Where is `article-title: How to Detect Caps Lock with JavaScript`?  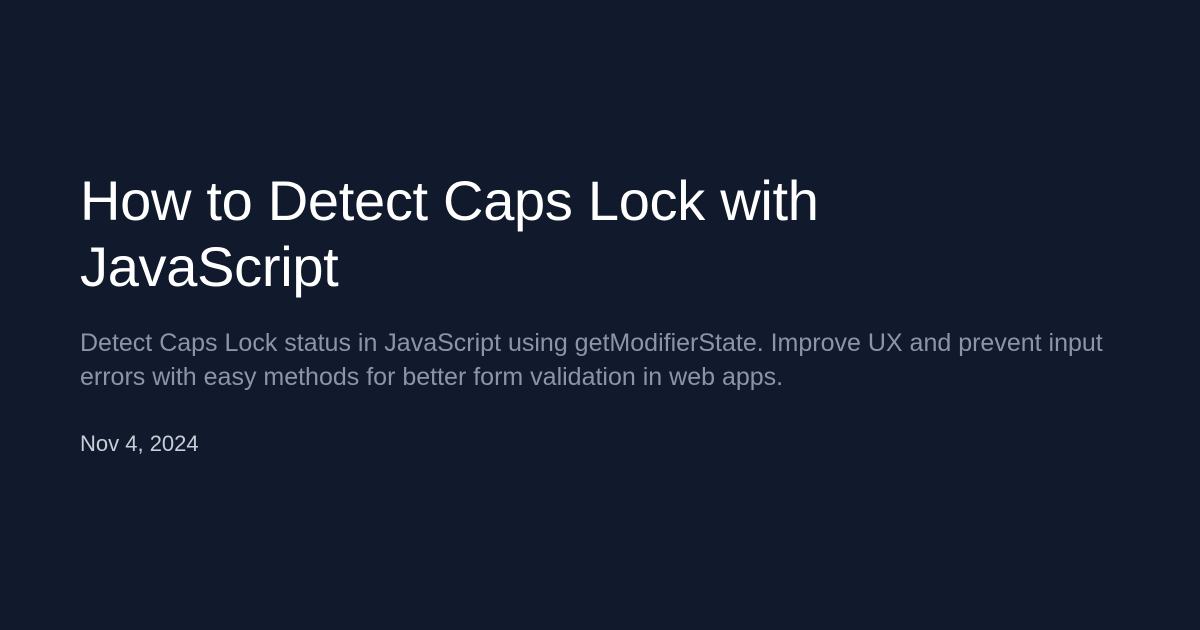 article-title: How to Detect Caps Lock with JavaScript is located at coordinates (449, 233).